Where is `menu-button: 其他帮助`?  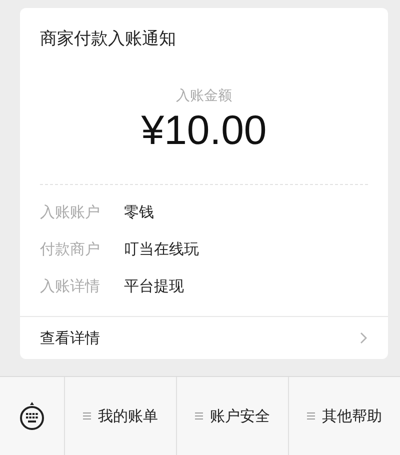 menu-button: 其他帮助 is located at coordinates (344, 416).